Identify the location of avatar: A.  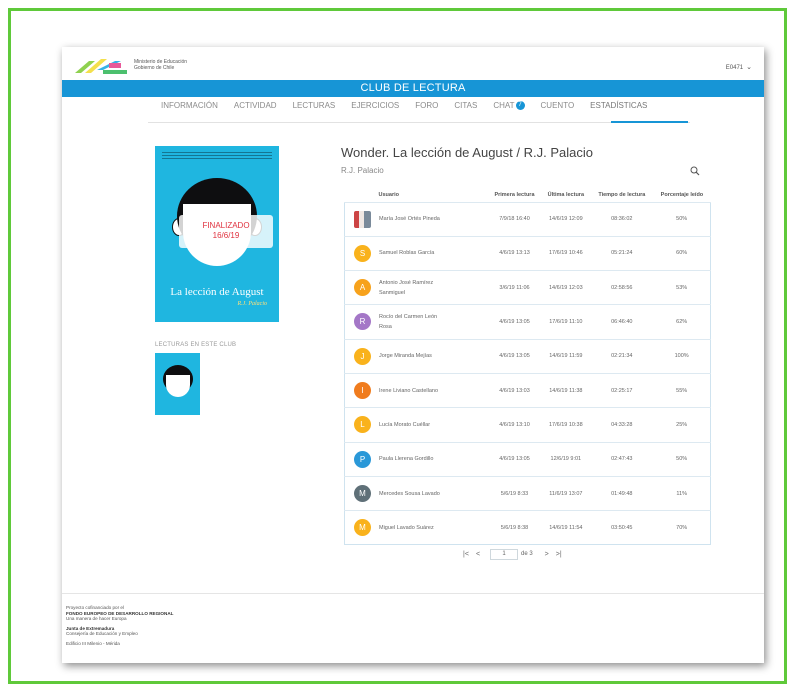
(362, 288).